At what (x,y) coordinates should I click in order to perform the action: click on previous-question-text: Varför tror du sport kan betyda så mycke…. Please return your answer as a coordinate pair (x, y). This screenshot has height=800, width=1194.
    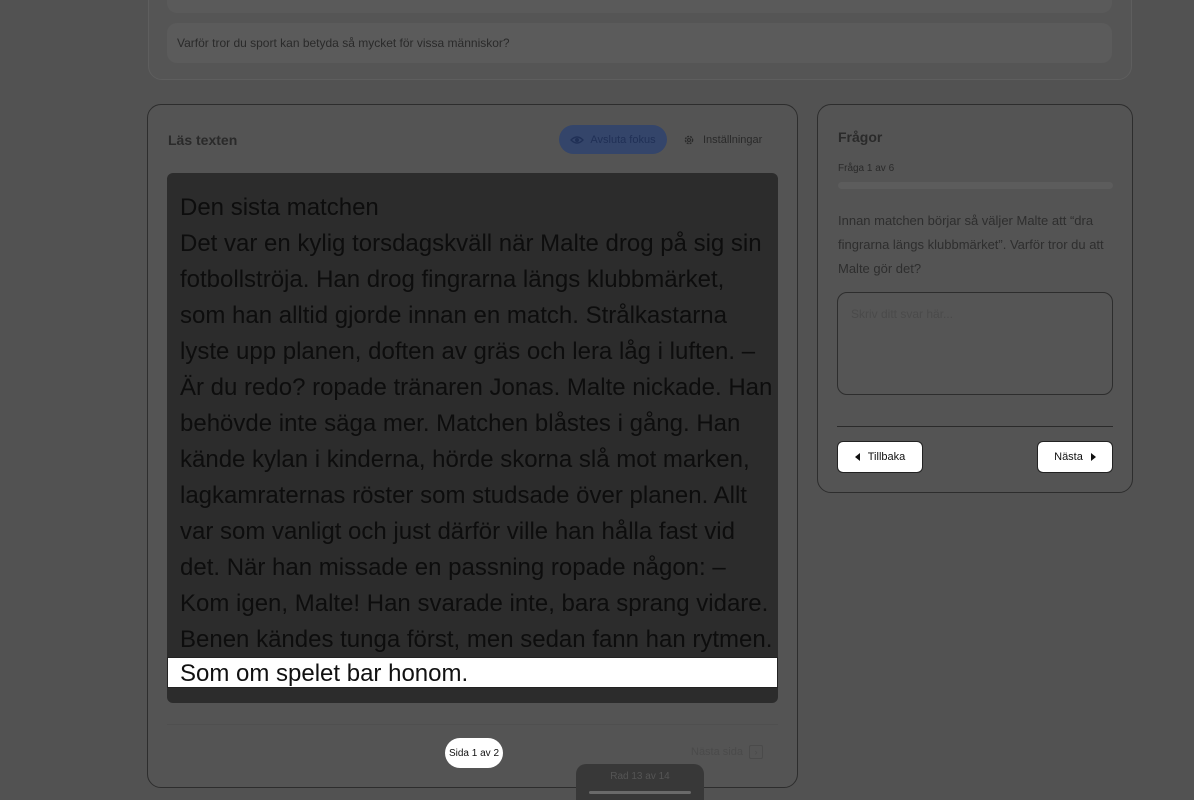
    Looking at the image, I should click on (639, 43).